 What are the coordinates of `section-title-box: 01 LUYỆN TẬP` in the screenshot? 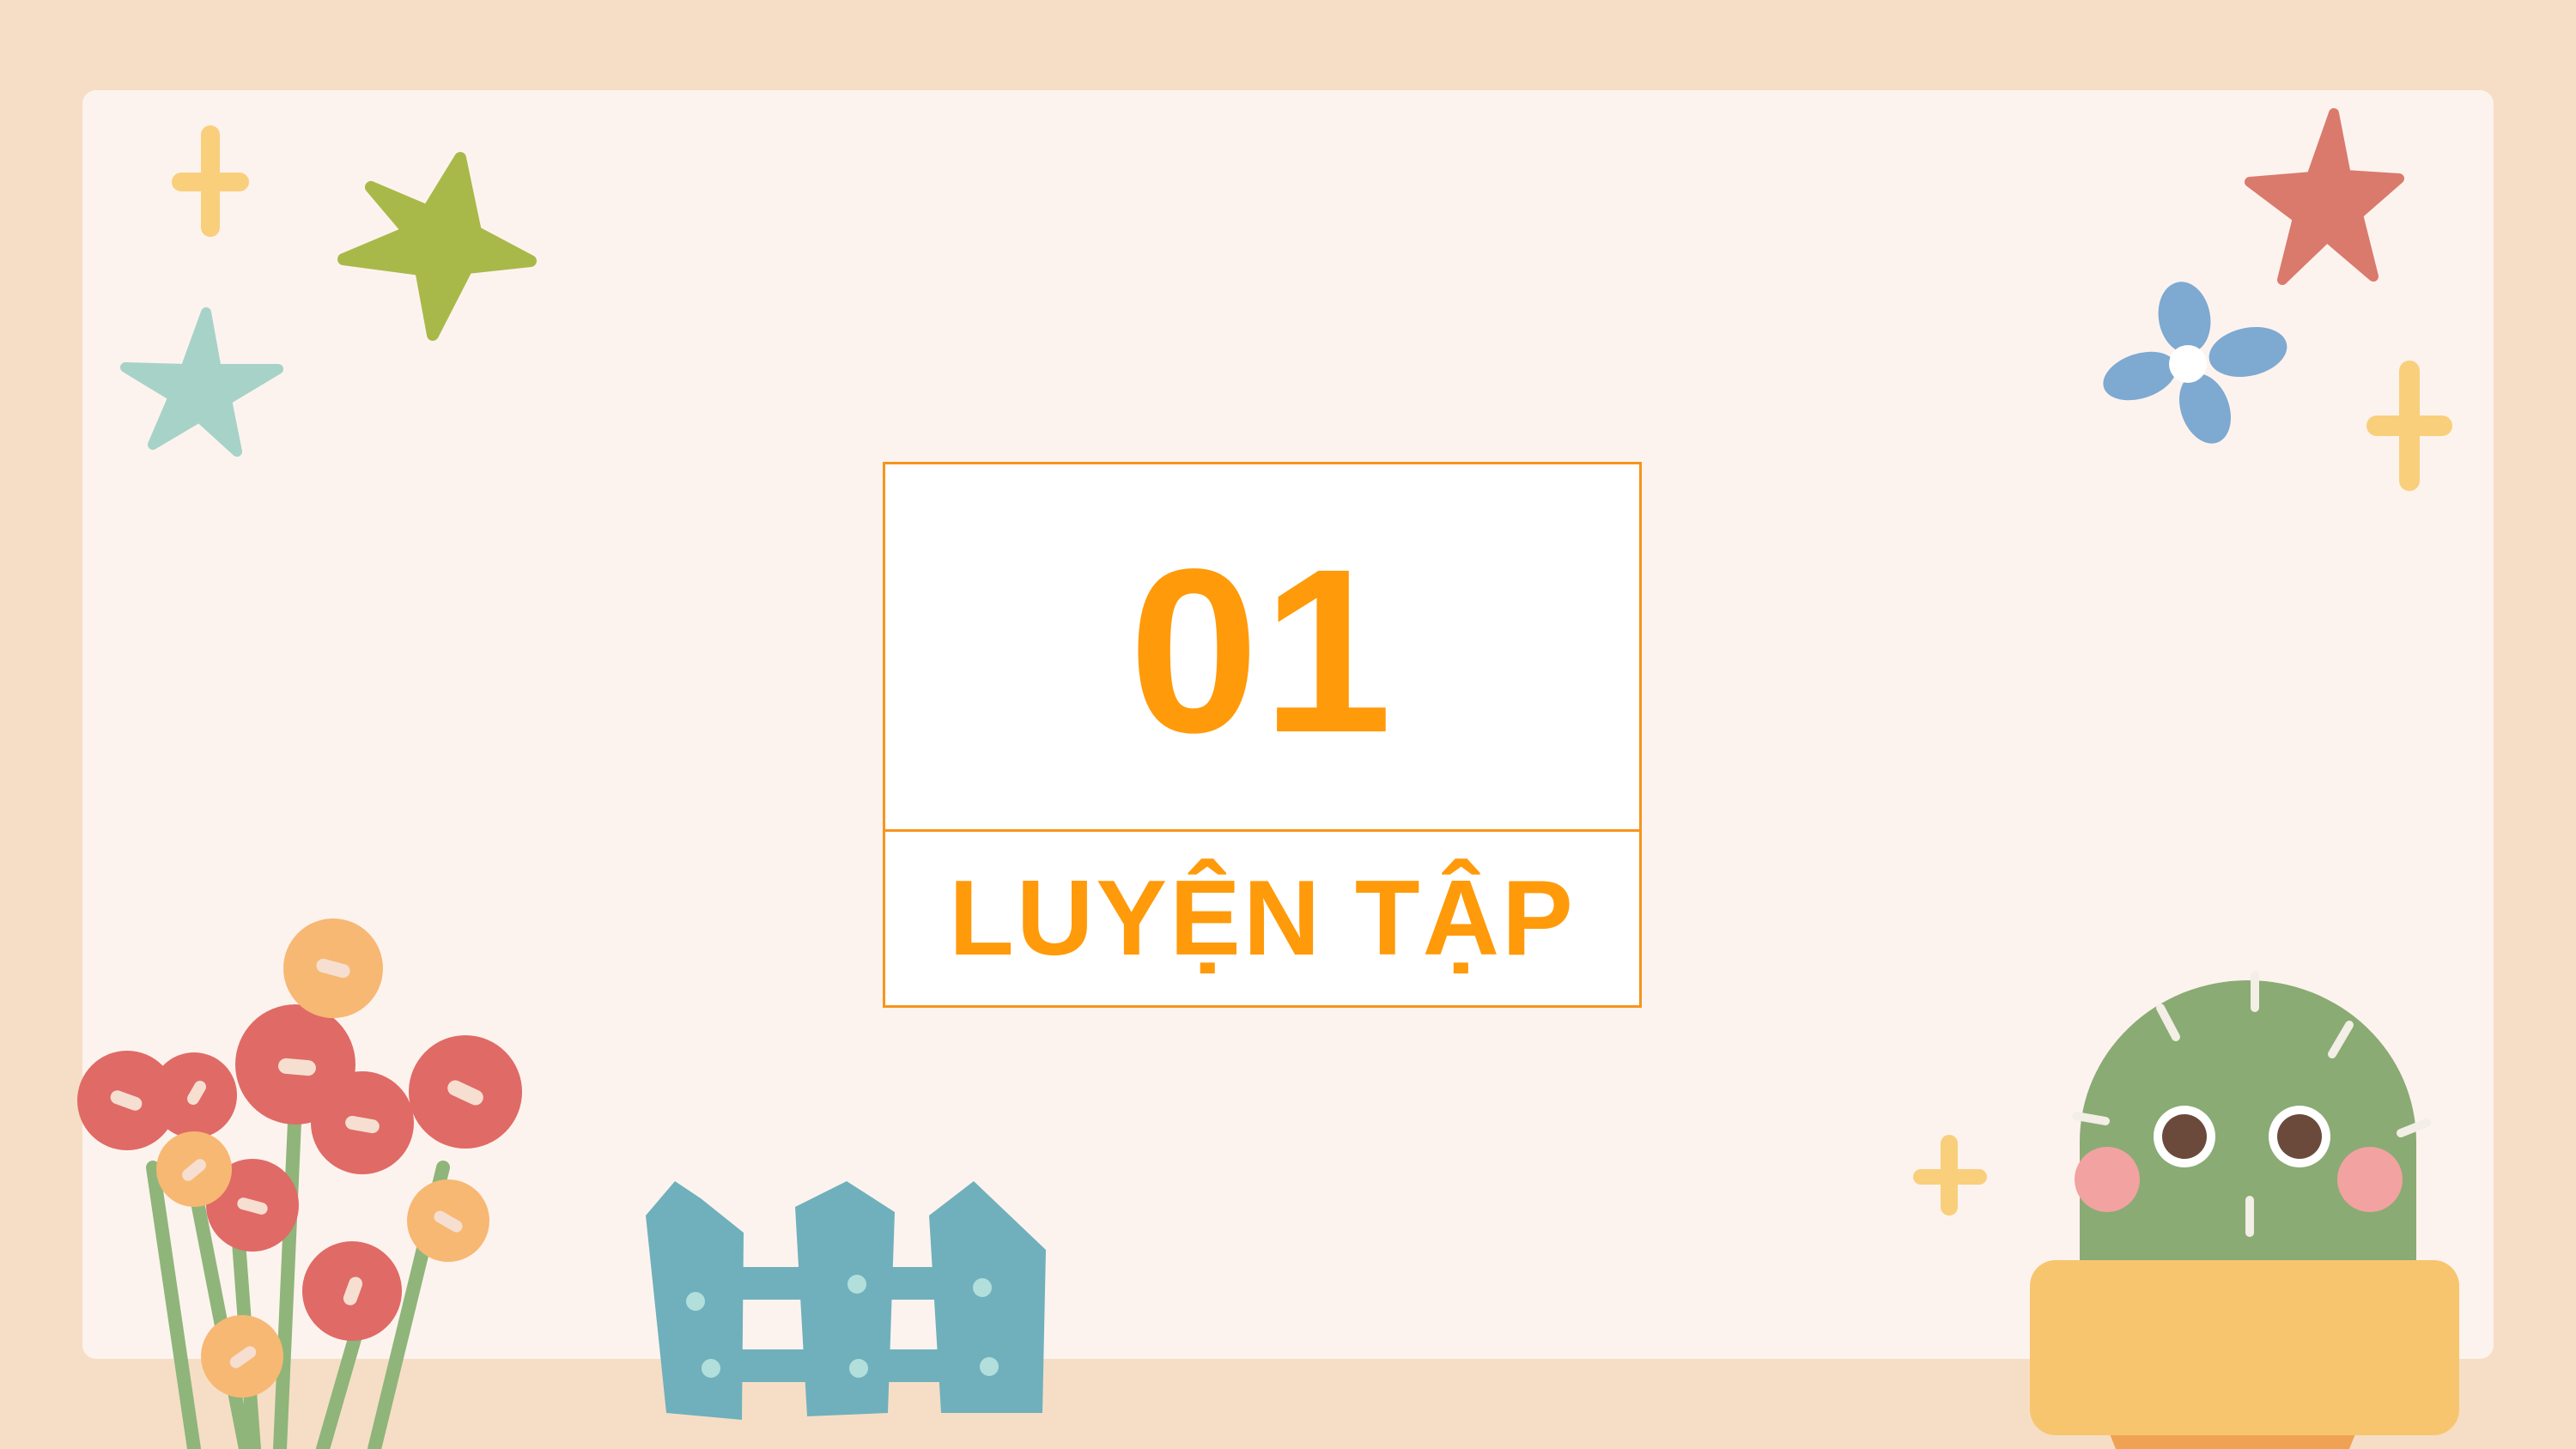 It's located at (1262, 735).